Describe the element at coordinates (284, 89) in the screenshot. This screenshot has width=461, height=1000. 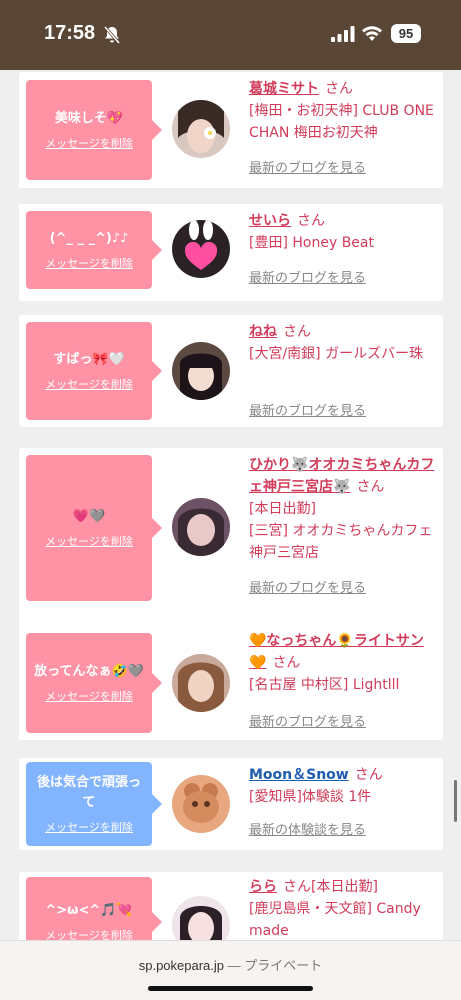
I see `cast-name-link: 葛城ミサト` at that location.